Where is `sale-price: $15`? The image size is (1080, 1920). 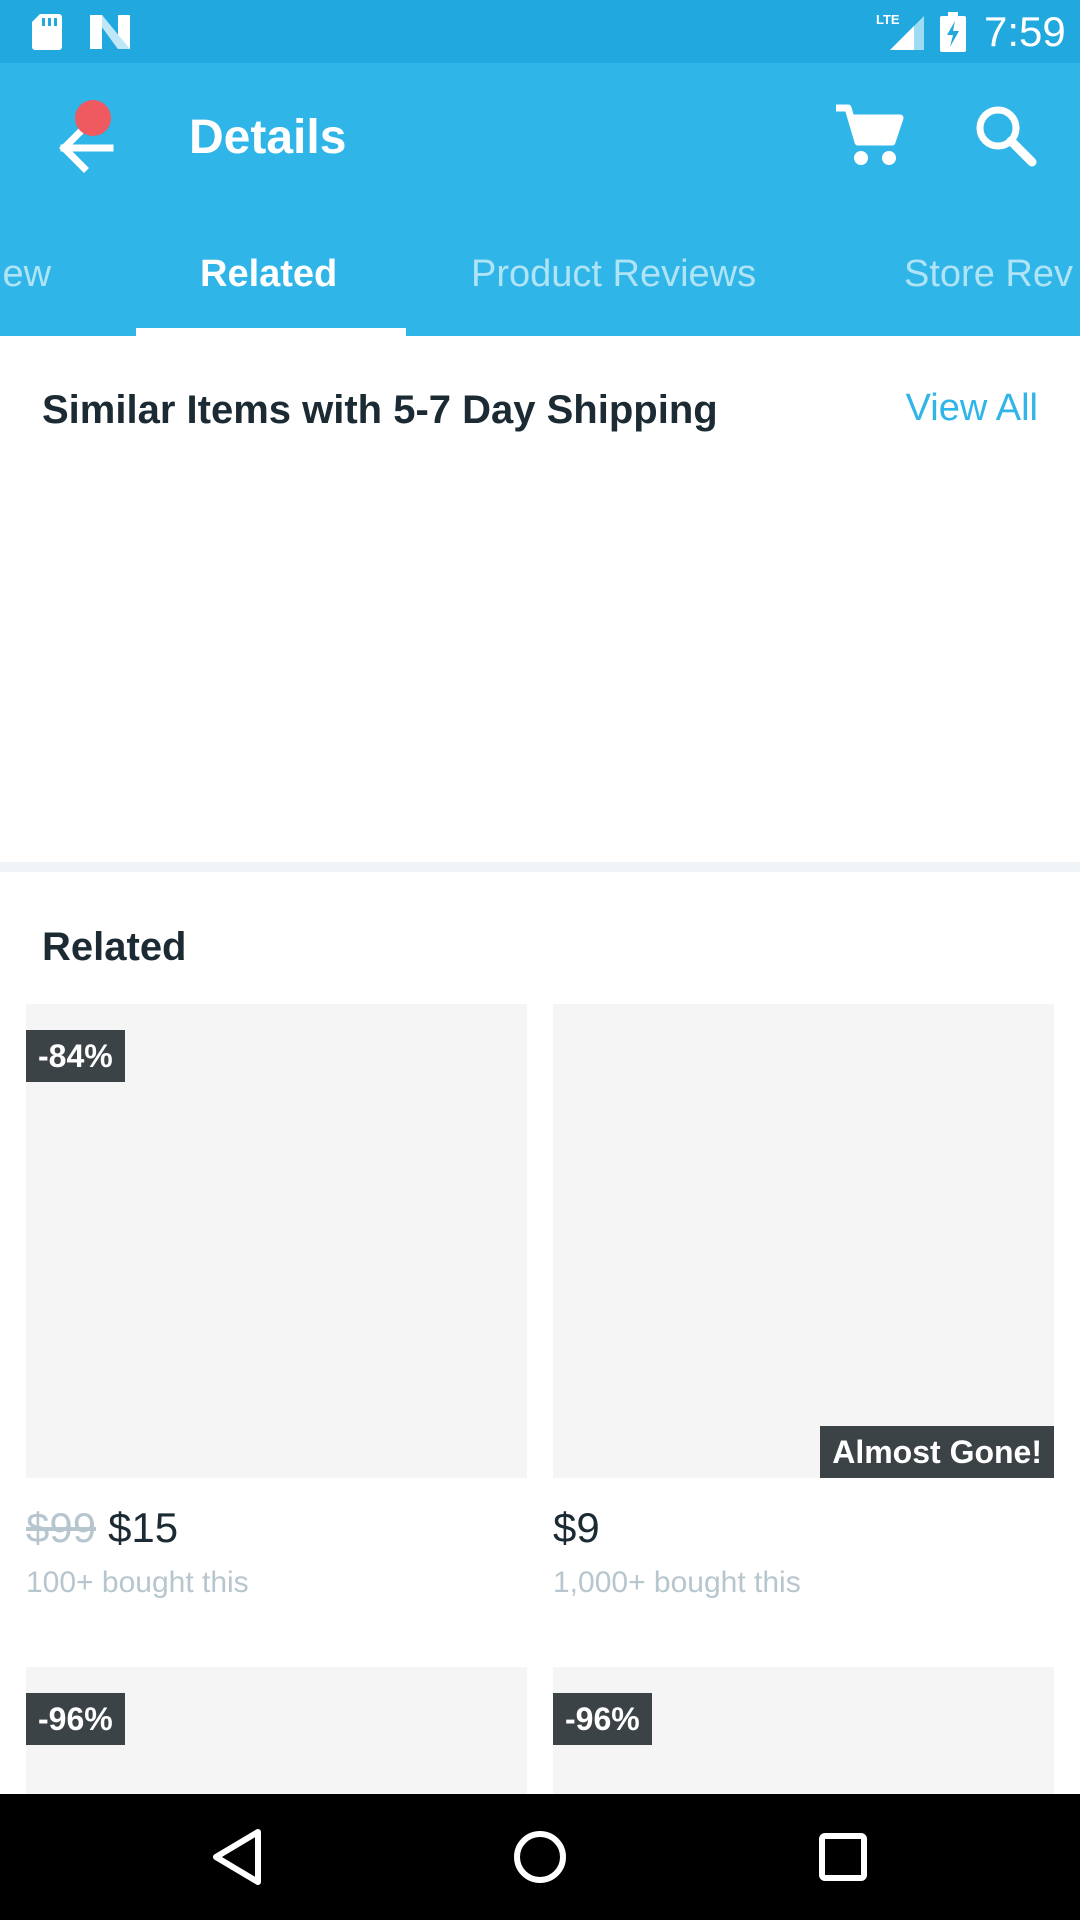
sale-price: $15 is located at coordinates (143, 1527).